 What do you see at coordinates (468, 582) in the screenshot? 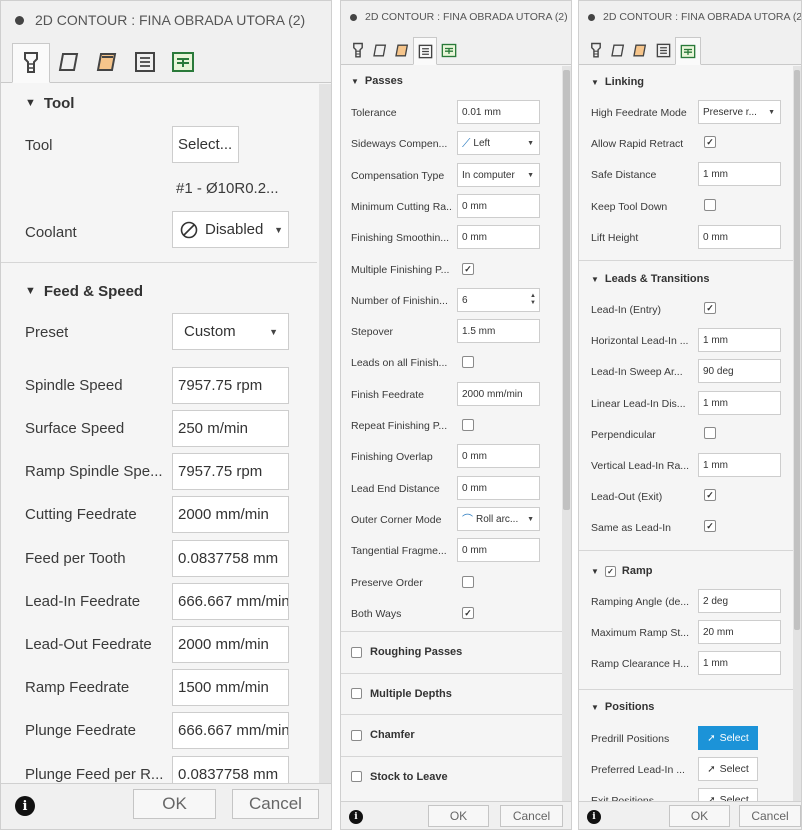
I see `pass-checkbox-preserve-order` at bounding box center [468, 582].